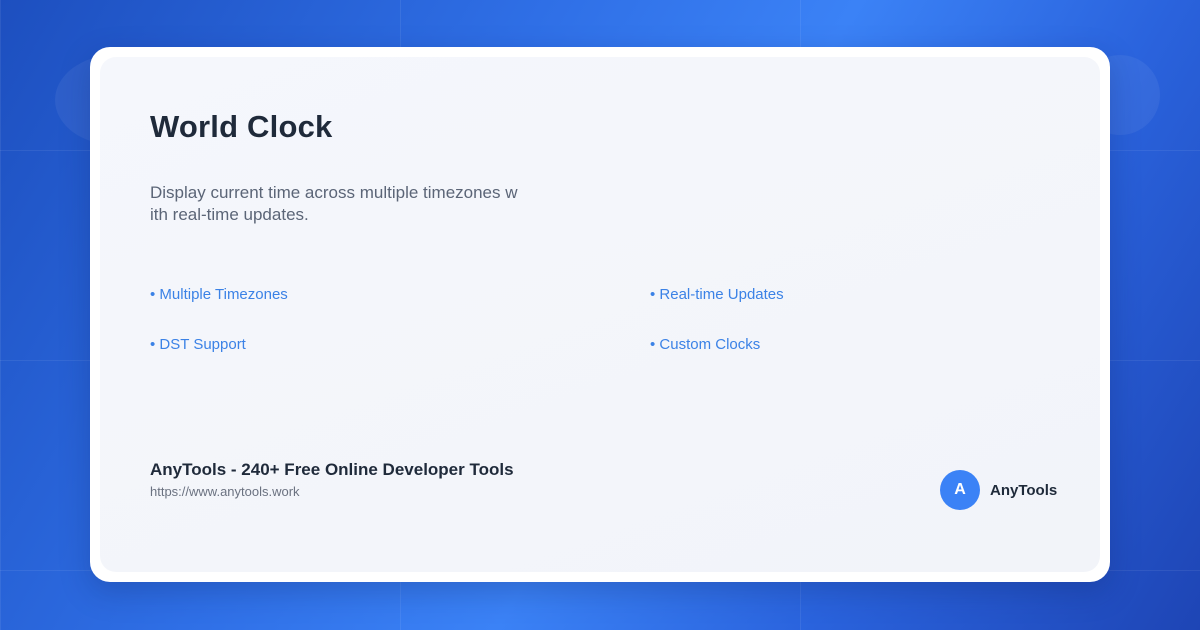 The image size is (1200, 630). I want to click on page-title: World Clock, so click(241, 126).